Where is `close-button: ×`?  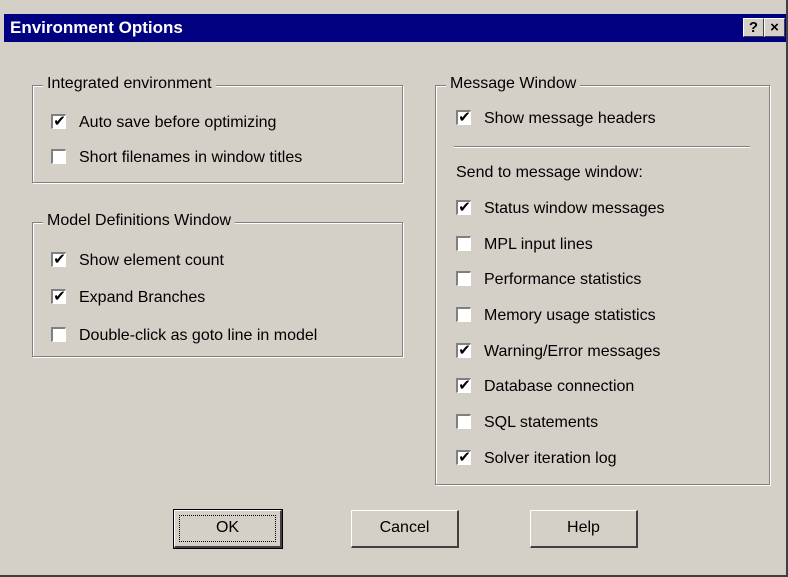
close-button: × is located at coordinates (774, 27).